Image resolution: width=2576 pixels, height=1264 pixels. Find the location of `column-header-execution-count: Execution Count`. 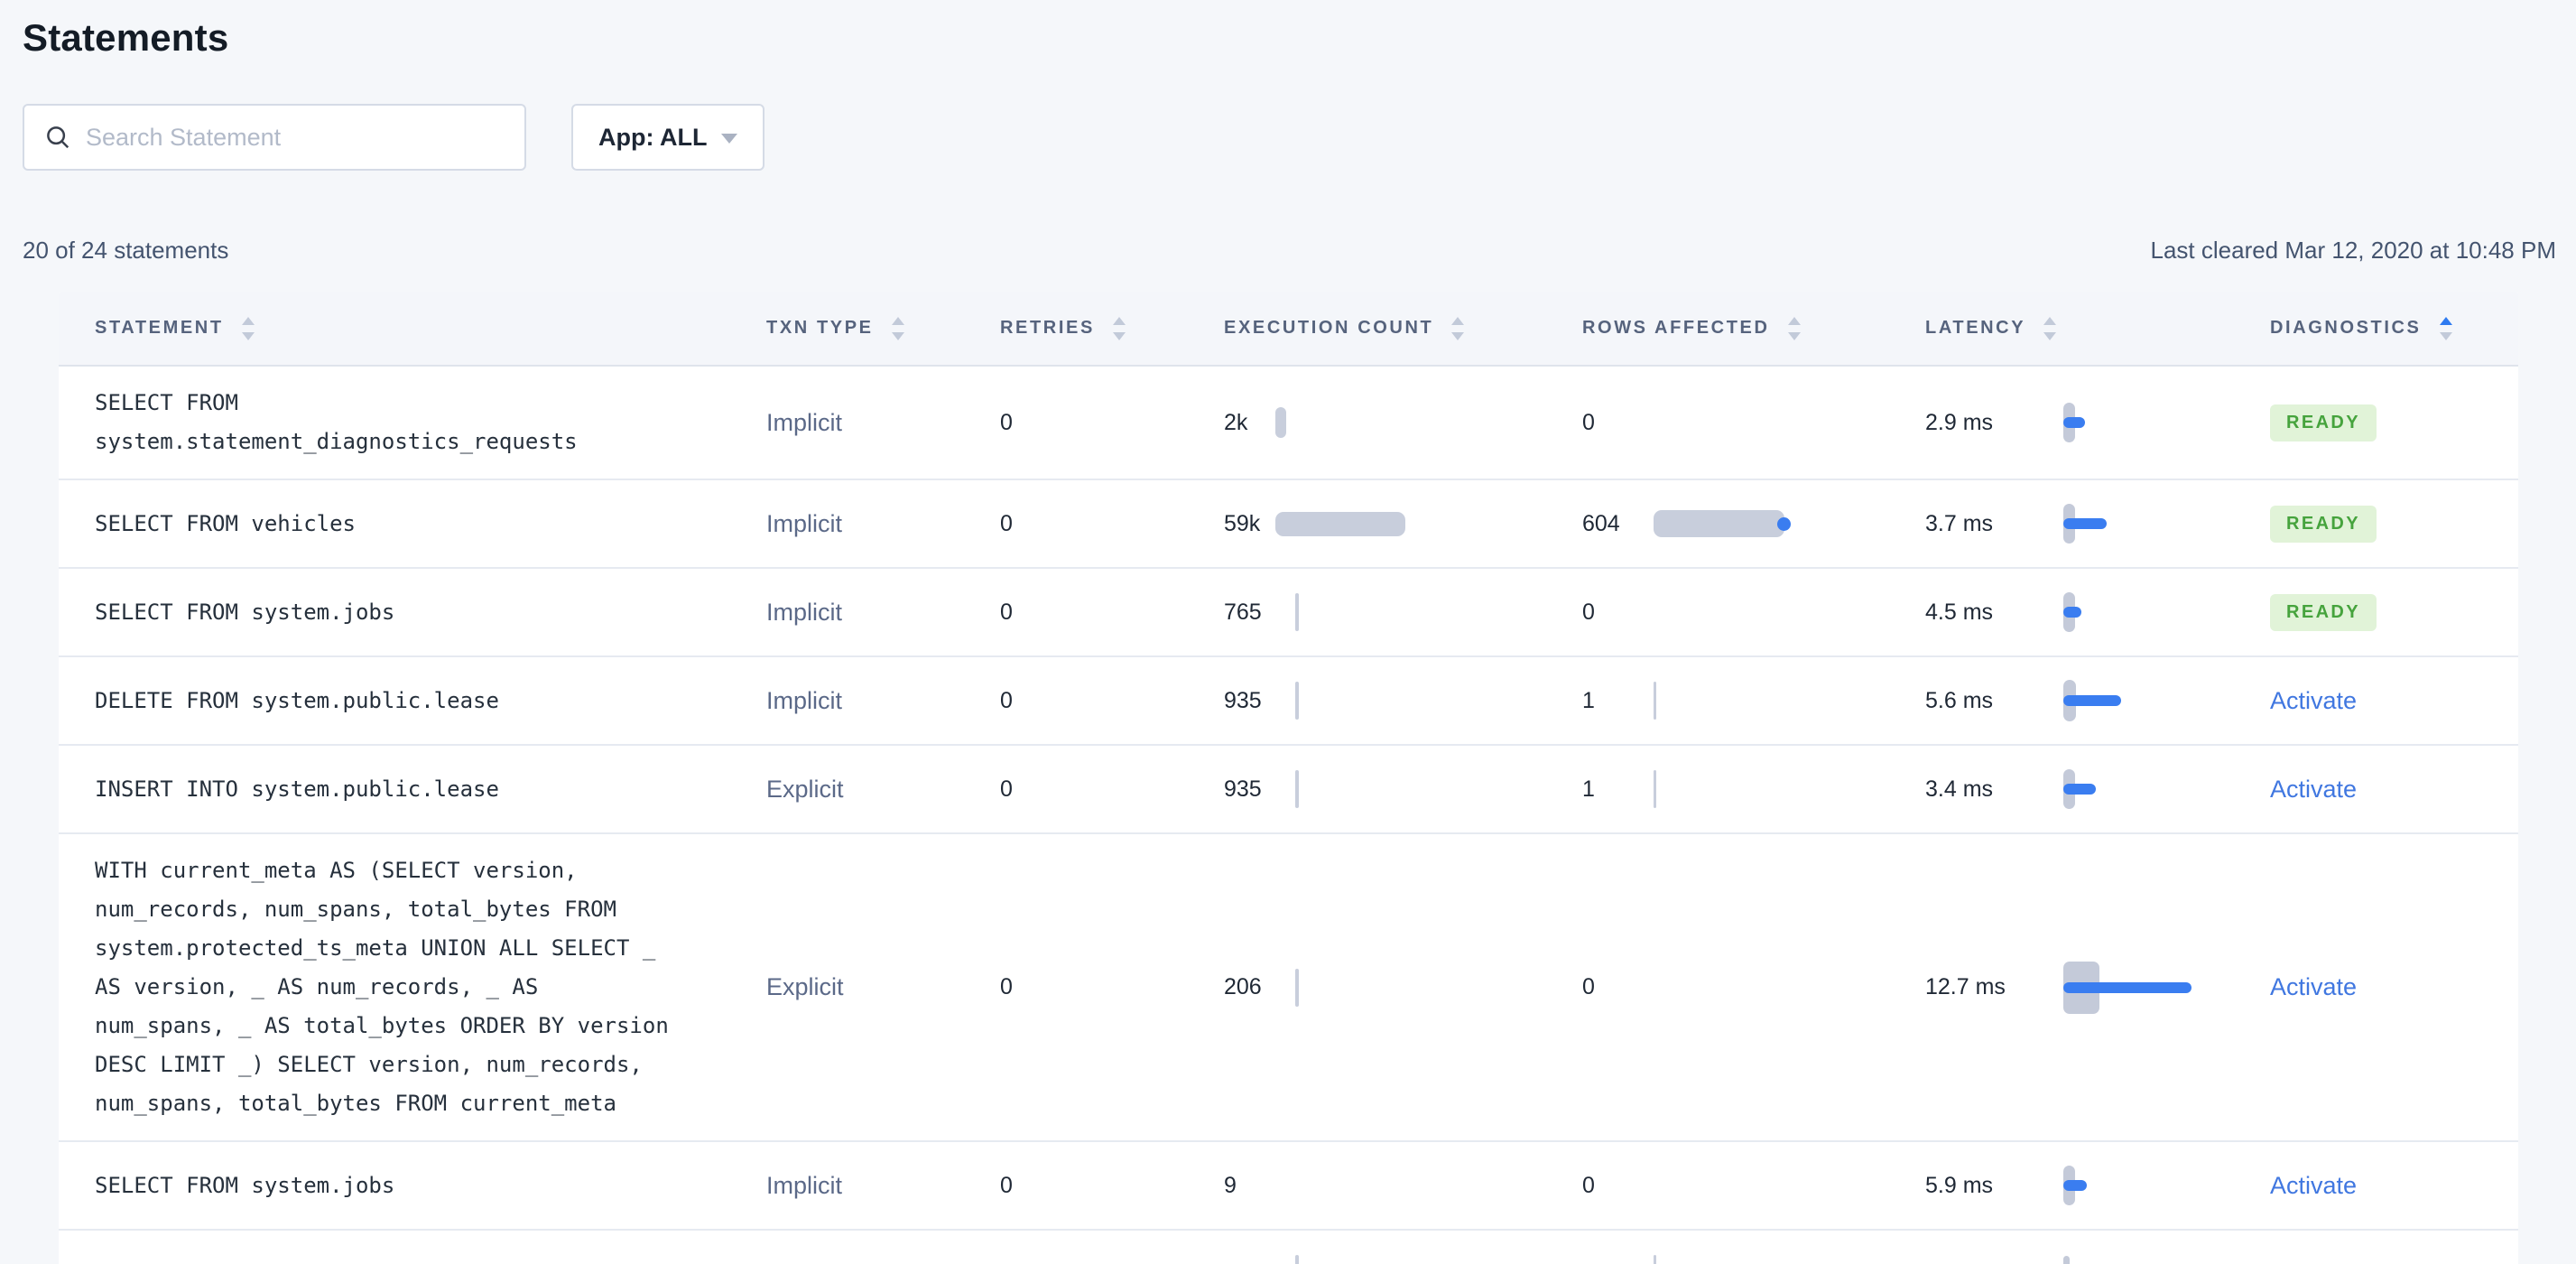

column-header-execution-count: Execution Count is located at coordinates (1403, 328).